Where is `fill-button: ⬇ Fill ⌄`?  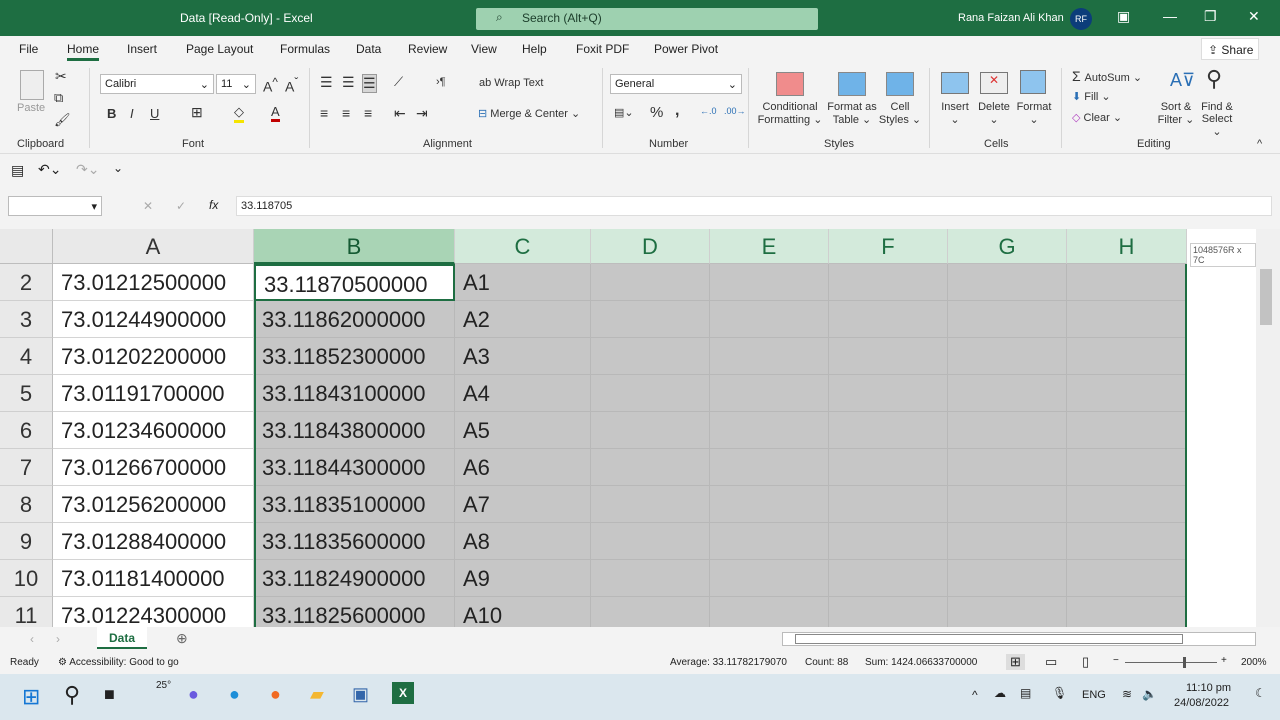 fill-button: ⬇ Fill ⌄ is located at coordinates (1091, 96).